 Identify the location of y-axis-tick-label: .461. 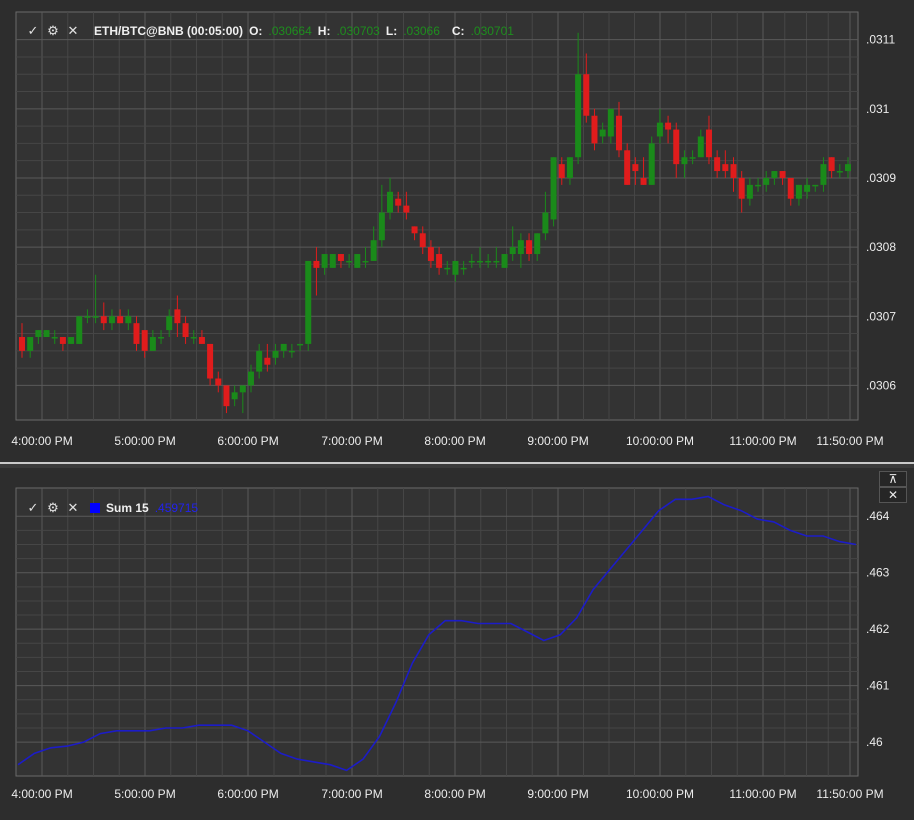
(878, 686).